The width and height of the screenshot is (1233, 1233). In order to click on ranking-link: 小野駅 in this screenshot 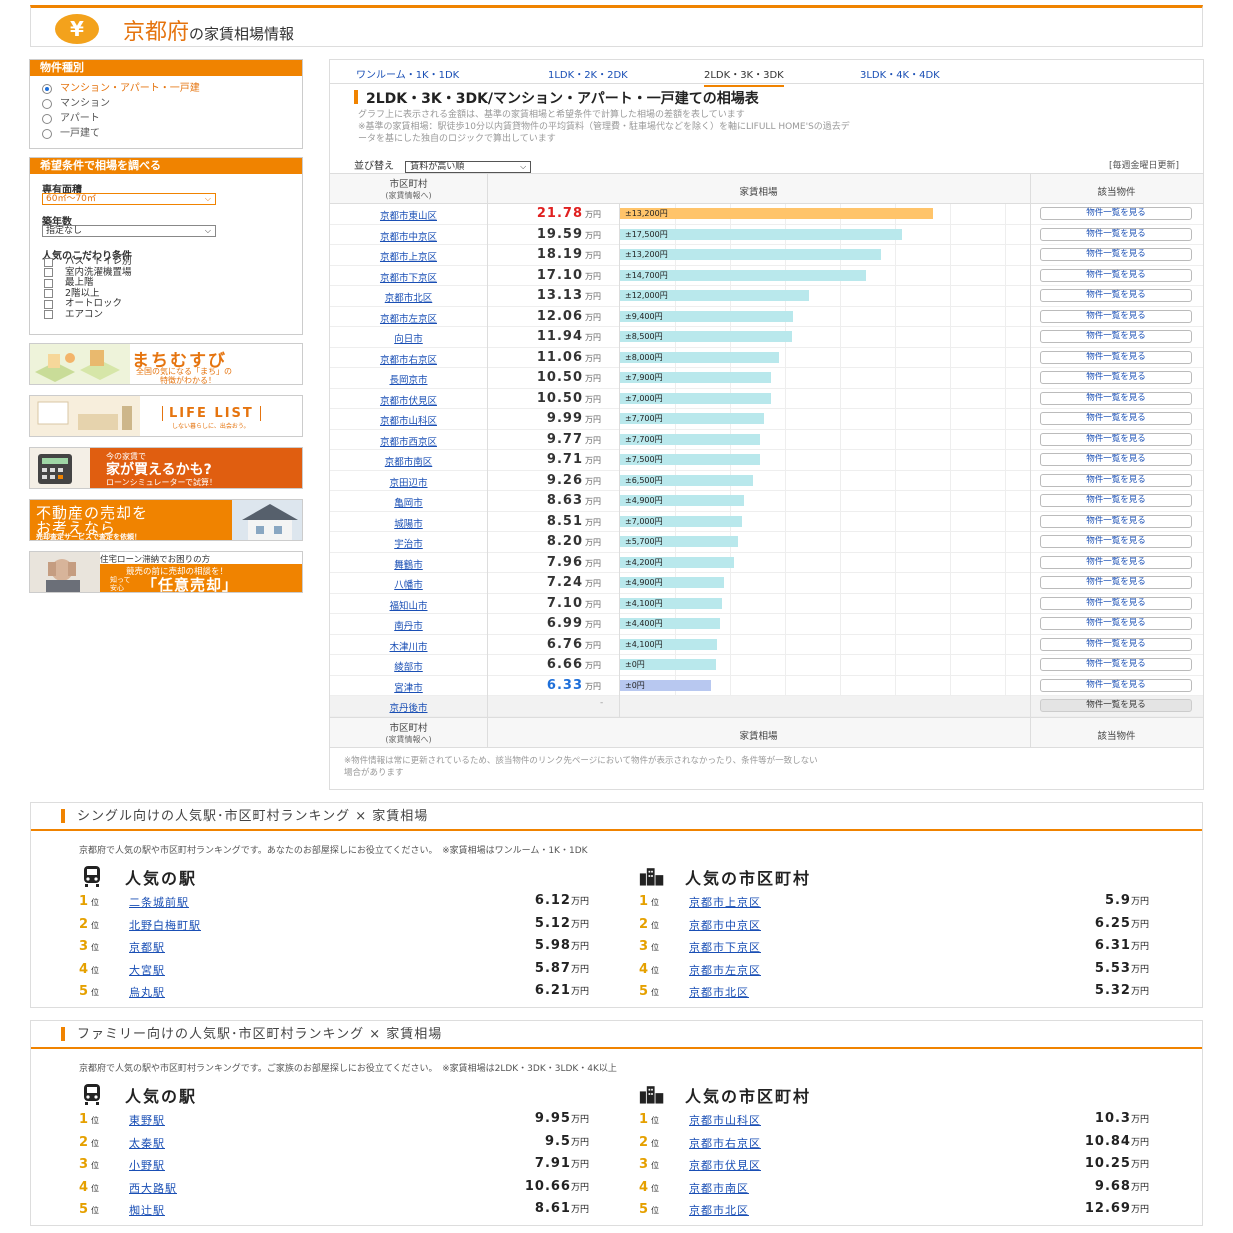, I will do `click(147, 1165)`.